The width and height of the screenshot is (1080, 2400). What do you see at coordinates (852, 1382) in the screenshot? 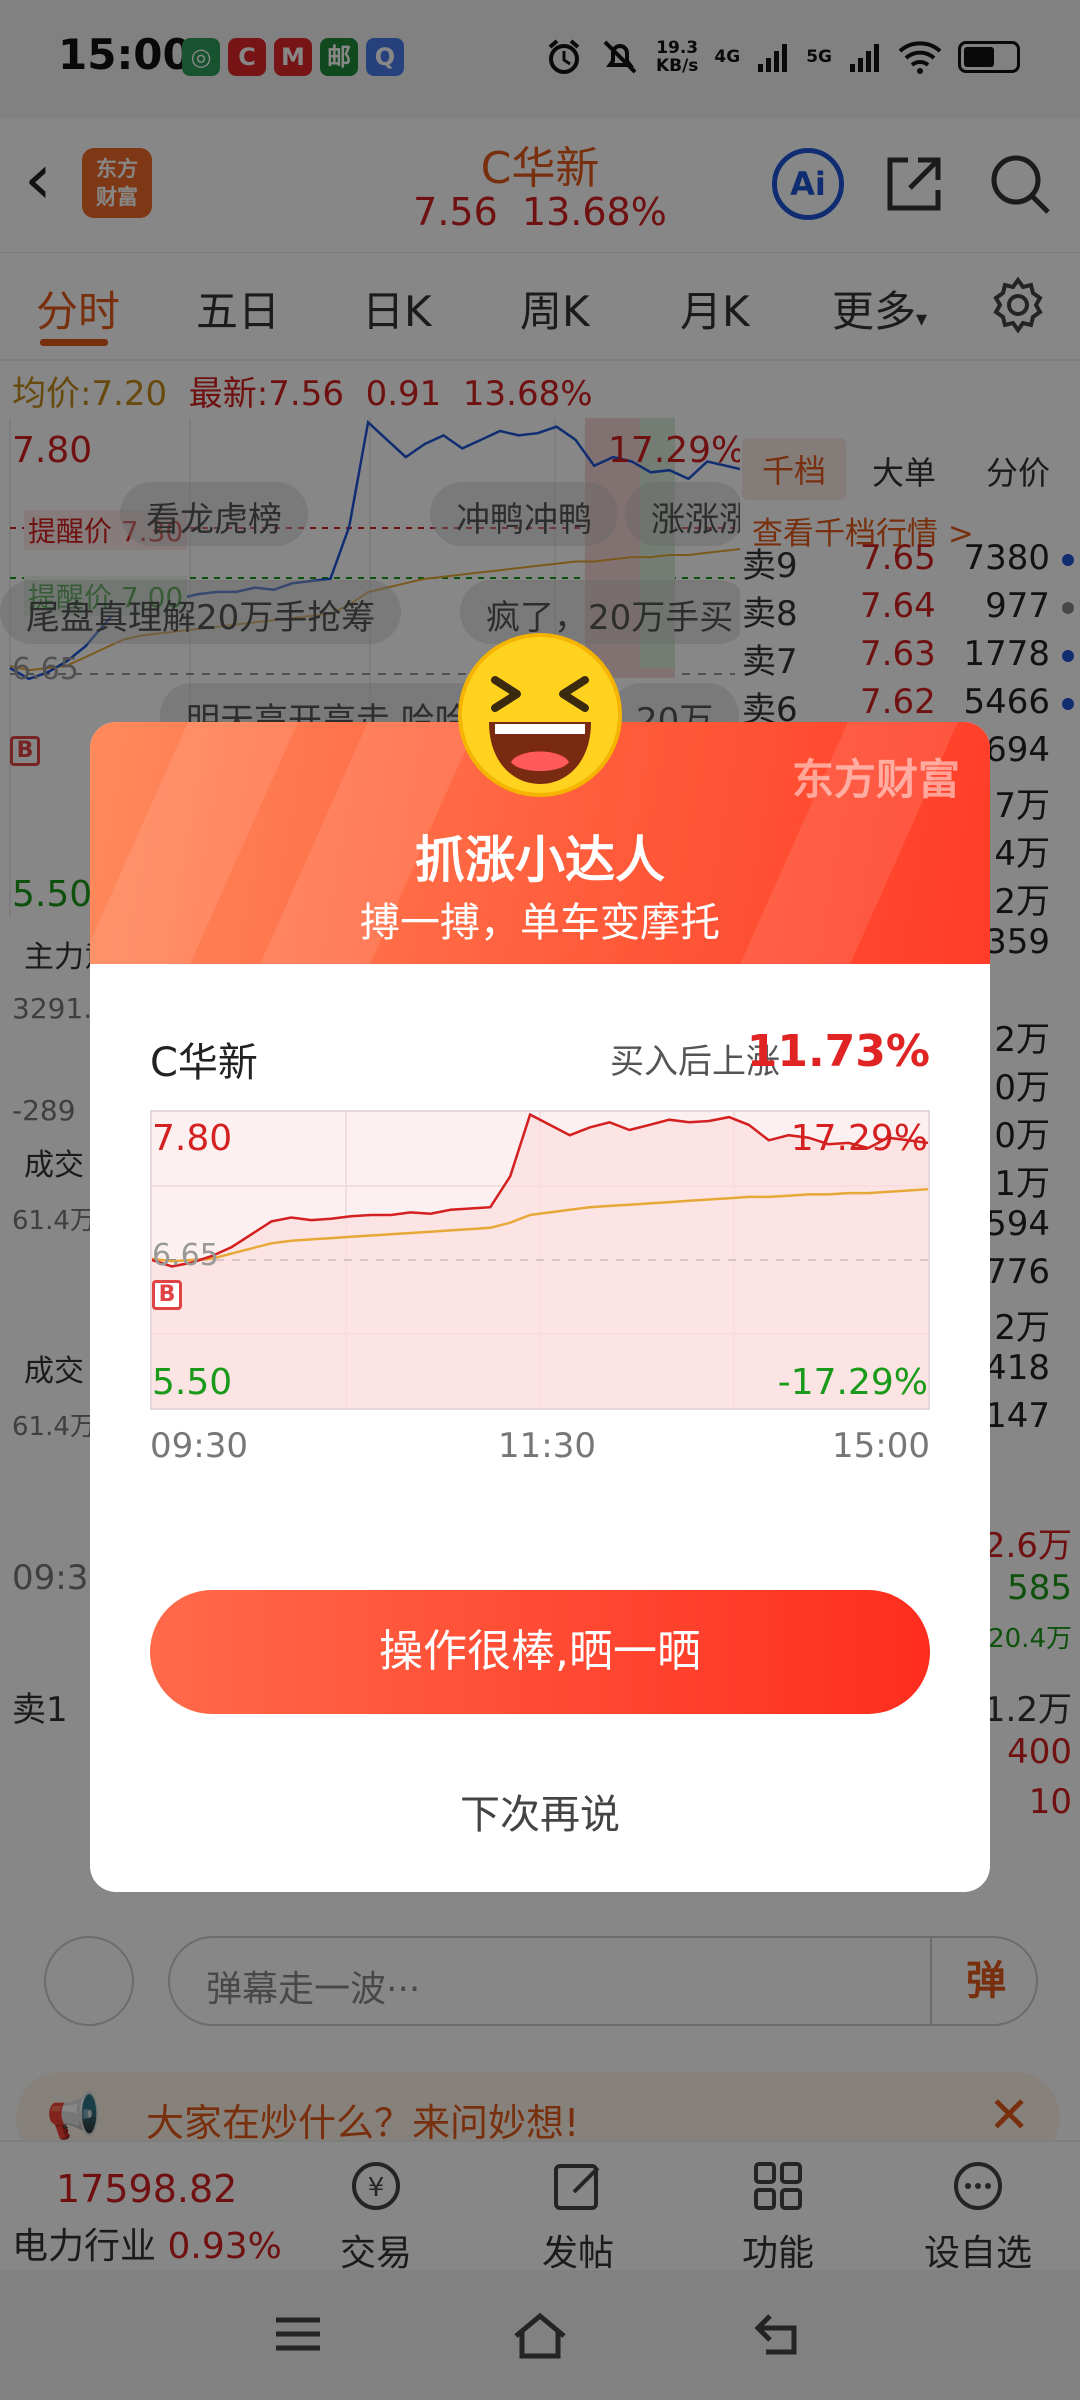
I see `mini-low-pct: -17.29%` at bounding box center [852, 1382].